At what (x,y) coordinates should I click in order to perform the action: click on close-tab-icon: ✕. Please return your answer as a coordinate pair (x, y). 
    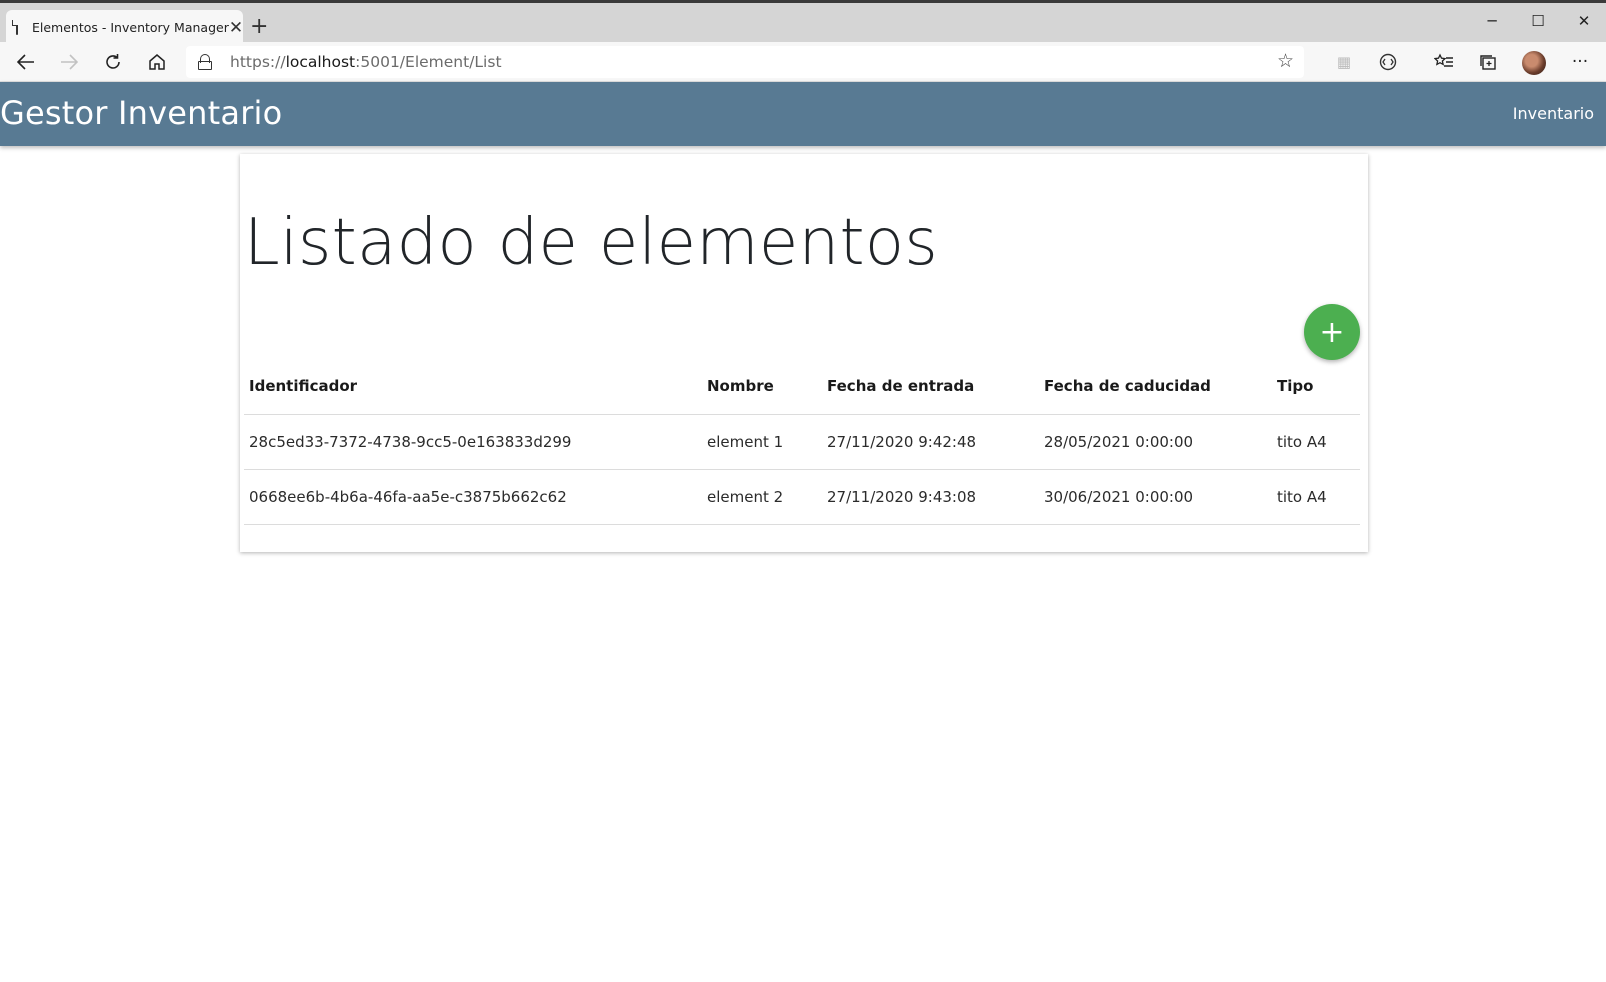
    Looking at the image, I should click on (236, 28).